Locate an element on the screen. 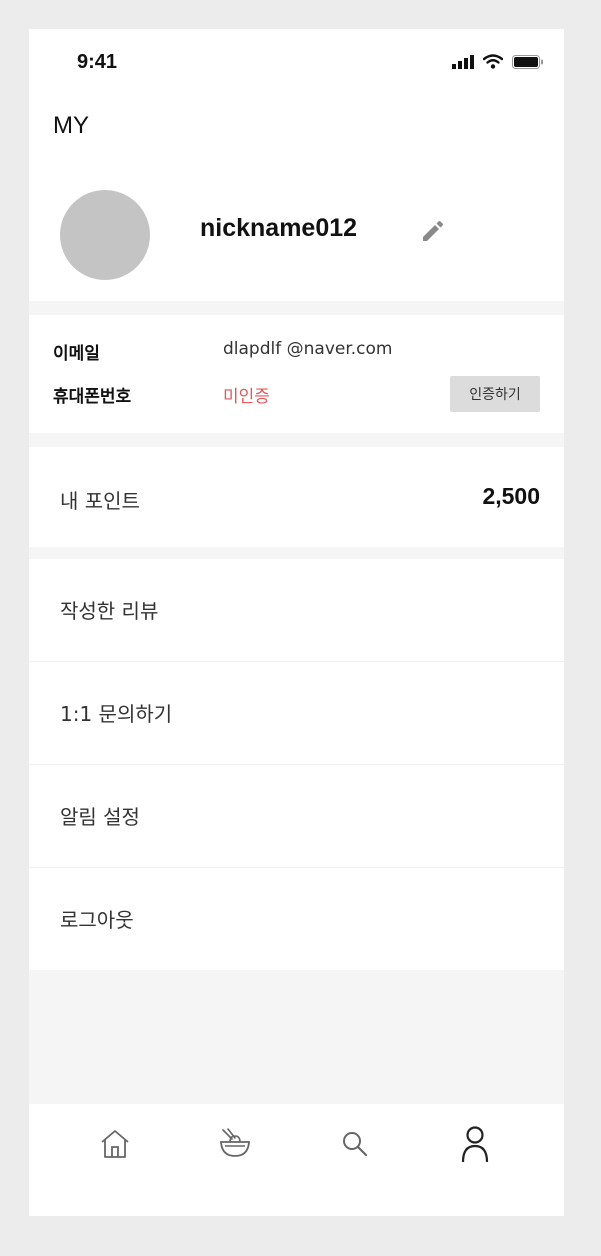  bowl-icon is located at coordinates (235, 1142).